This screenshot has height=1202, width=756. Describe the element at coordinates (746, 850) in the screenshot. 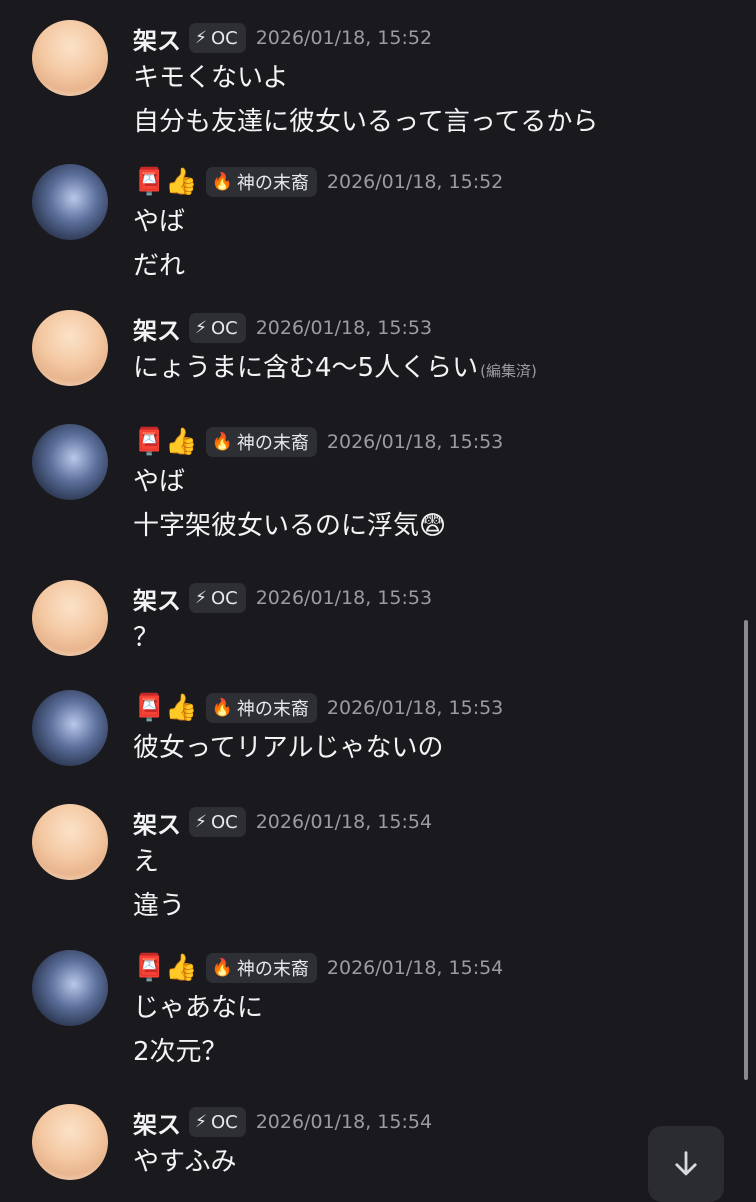

I see `scrollbar` at that location.